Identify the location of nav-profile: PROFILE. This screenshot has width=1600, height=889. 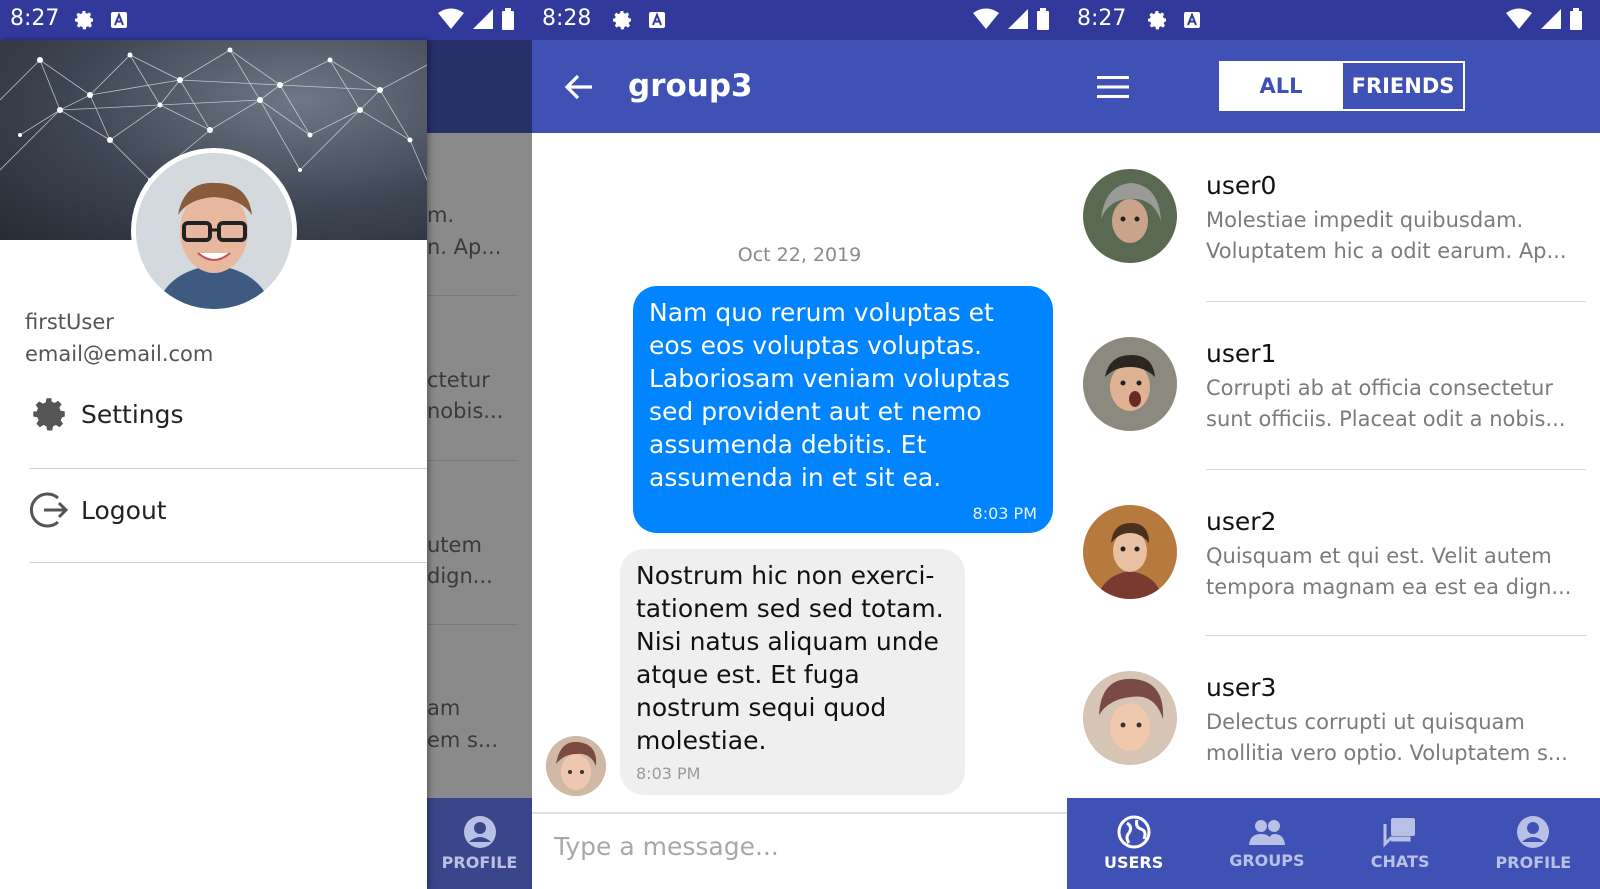
(1533, 843).